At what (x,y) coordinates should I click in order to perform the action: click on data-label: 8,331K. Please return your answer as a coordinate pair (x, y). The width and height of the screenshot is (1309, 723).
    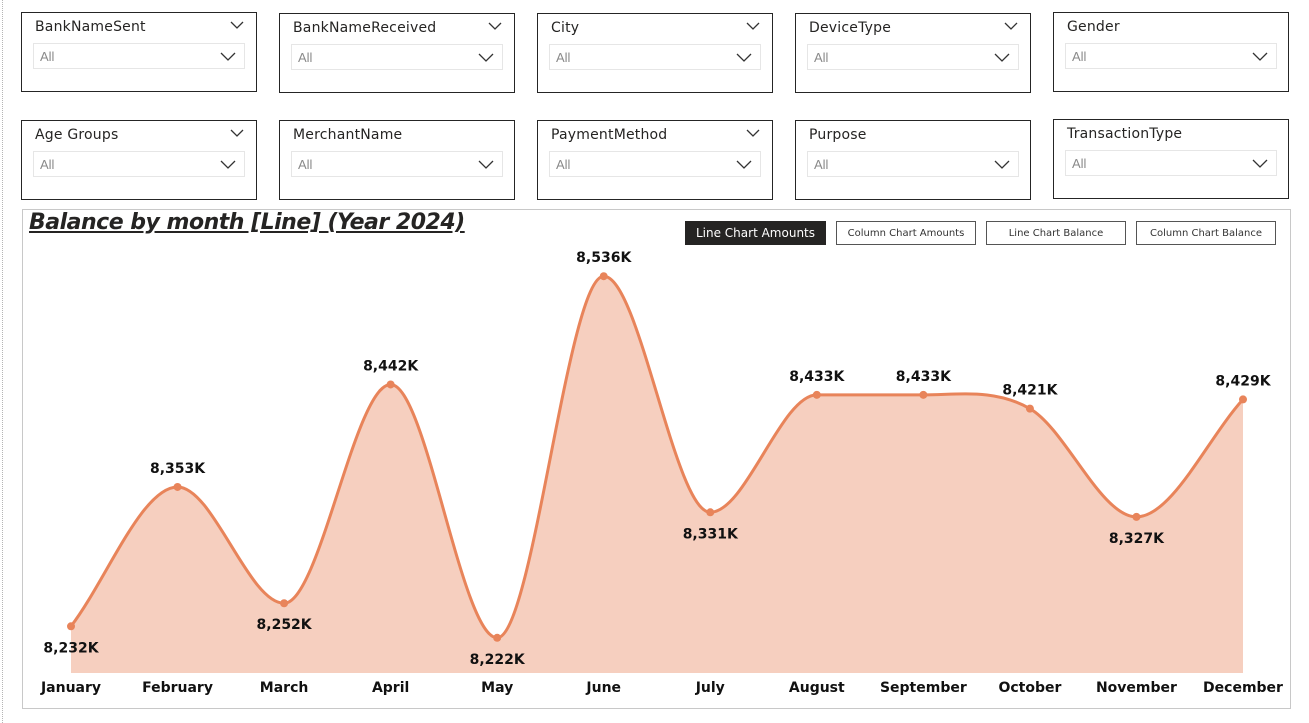
    Looking at the image, I should click on (711, 534).